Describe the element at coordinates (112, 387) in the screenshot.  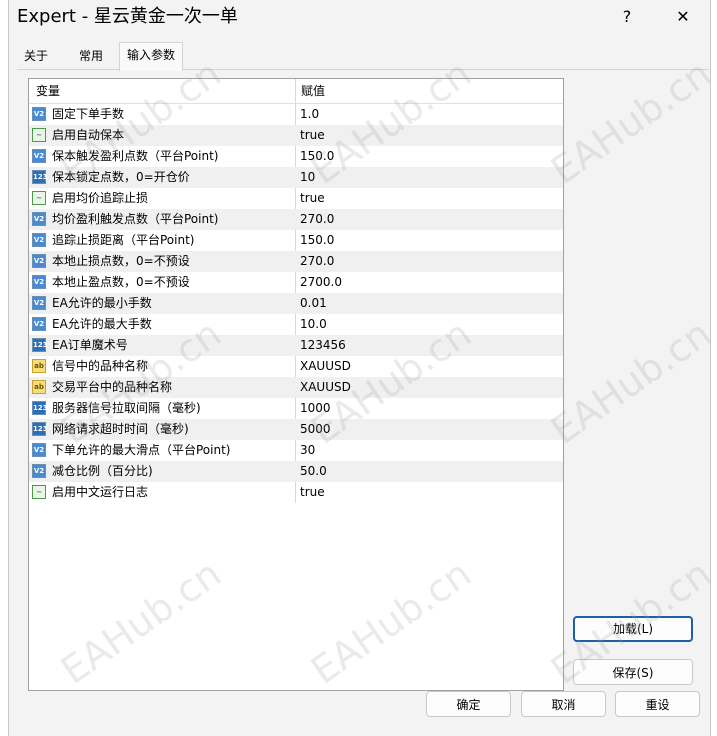
I see `param-name: 交易平台中的品种名称` at that location.